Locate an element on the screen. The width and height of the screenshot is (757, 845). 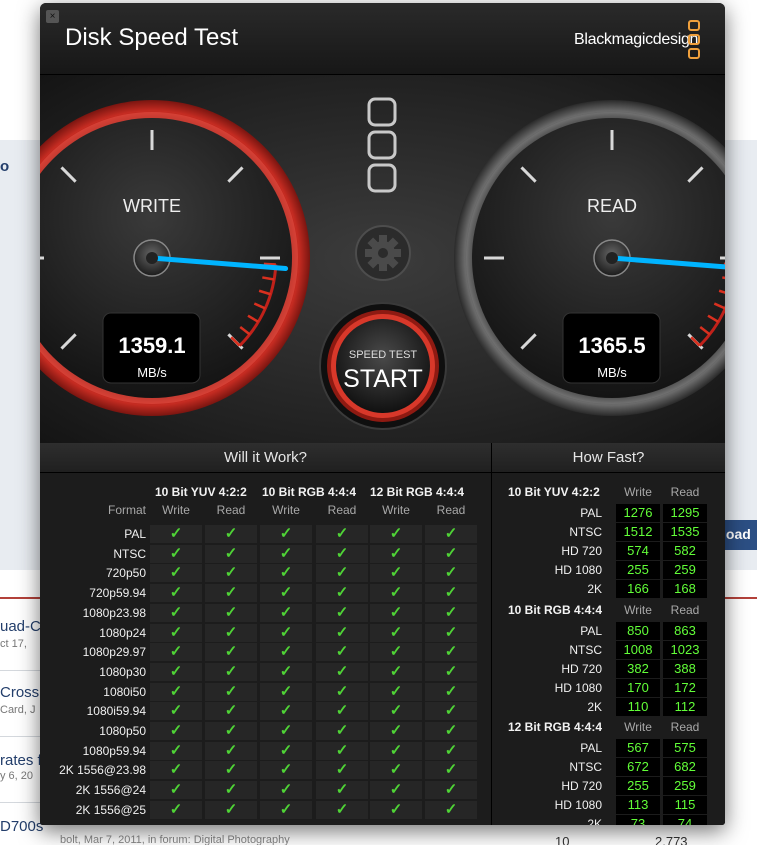
background-item-title: Cross is located at coordinates (19, 692).